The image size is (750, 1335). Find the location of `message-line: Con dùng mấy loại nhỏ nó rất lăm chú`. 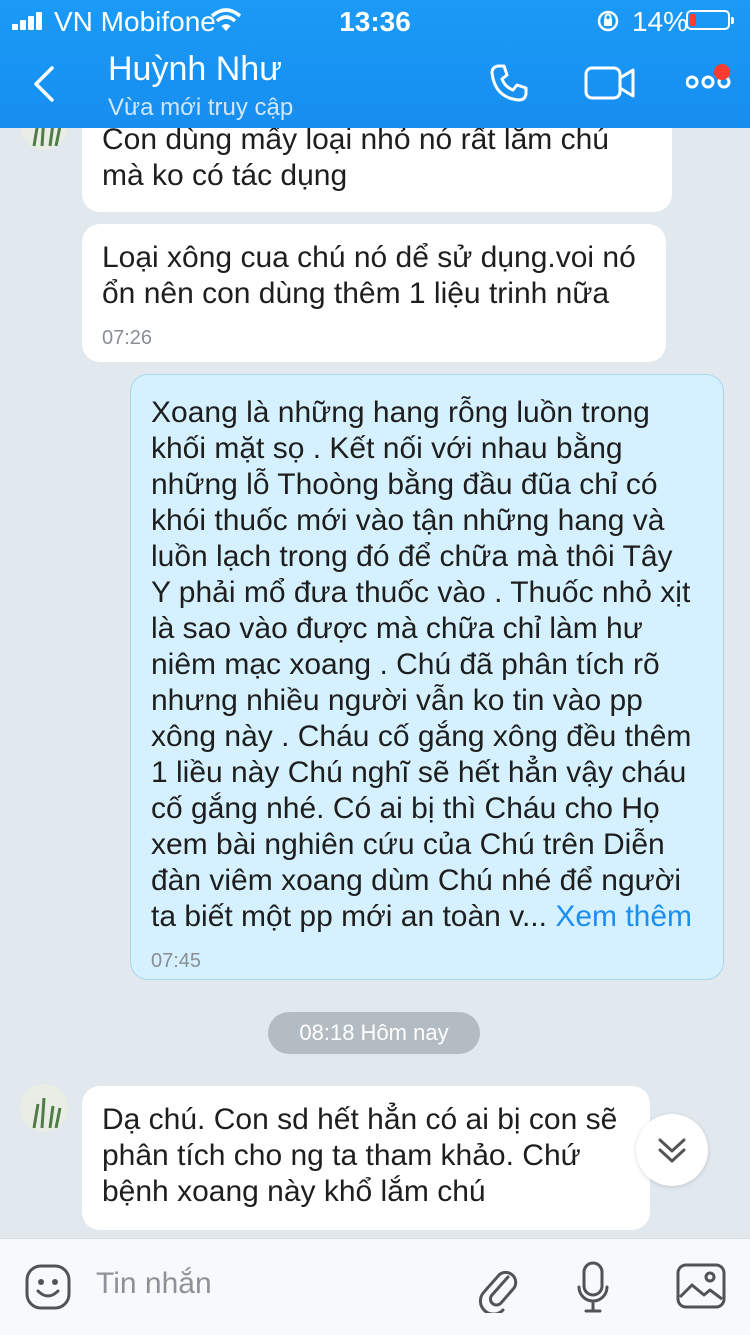

message-line: Con dùng mấy loại nhỏ nó rất lăm chú is located at coordinates (355, 142).